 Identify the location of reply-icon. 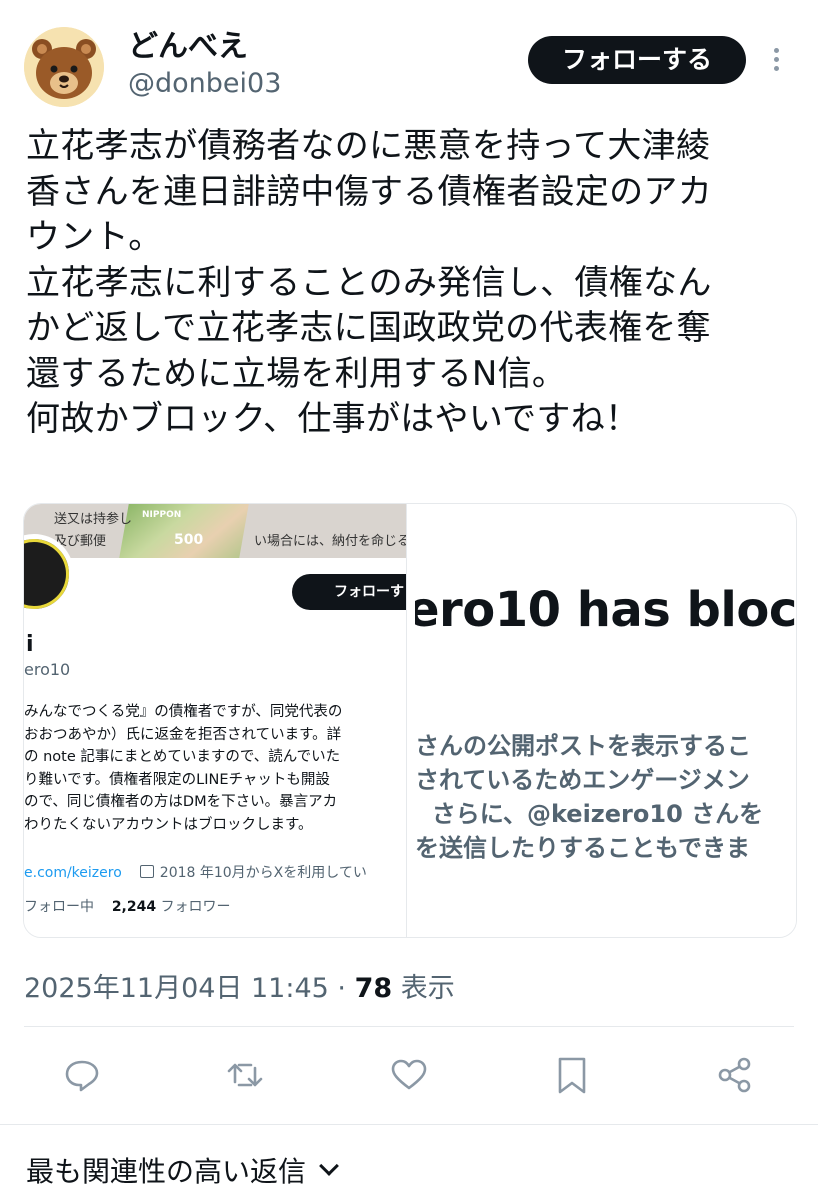
(82, 1075).